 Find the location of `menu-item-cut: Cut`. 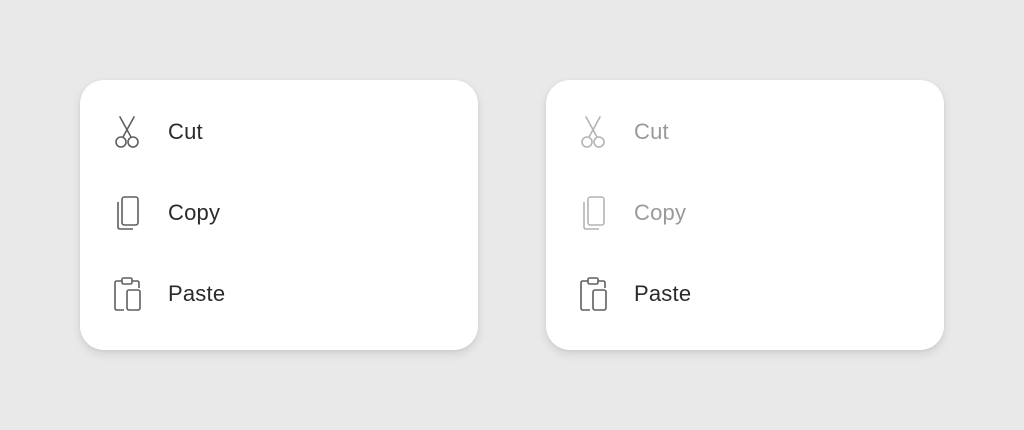

menu-item-cut: Cut is located at coordinates (279, 131).